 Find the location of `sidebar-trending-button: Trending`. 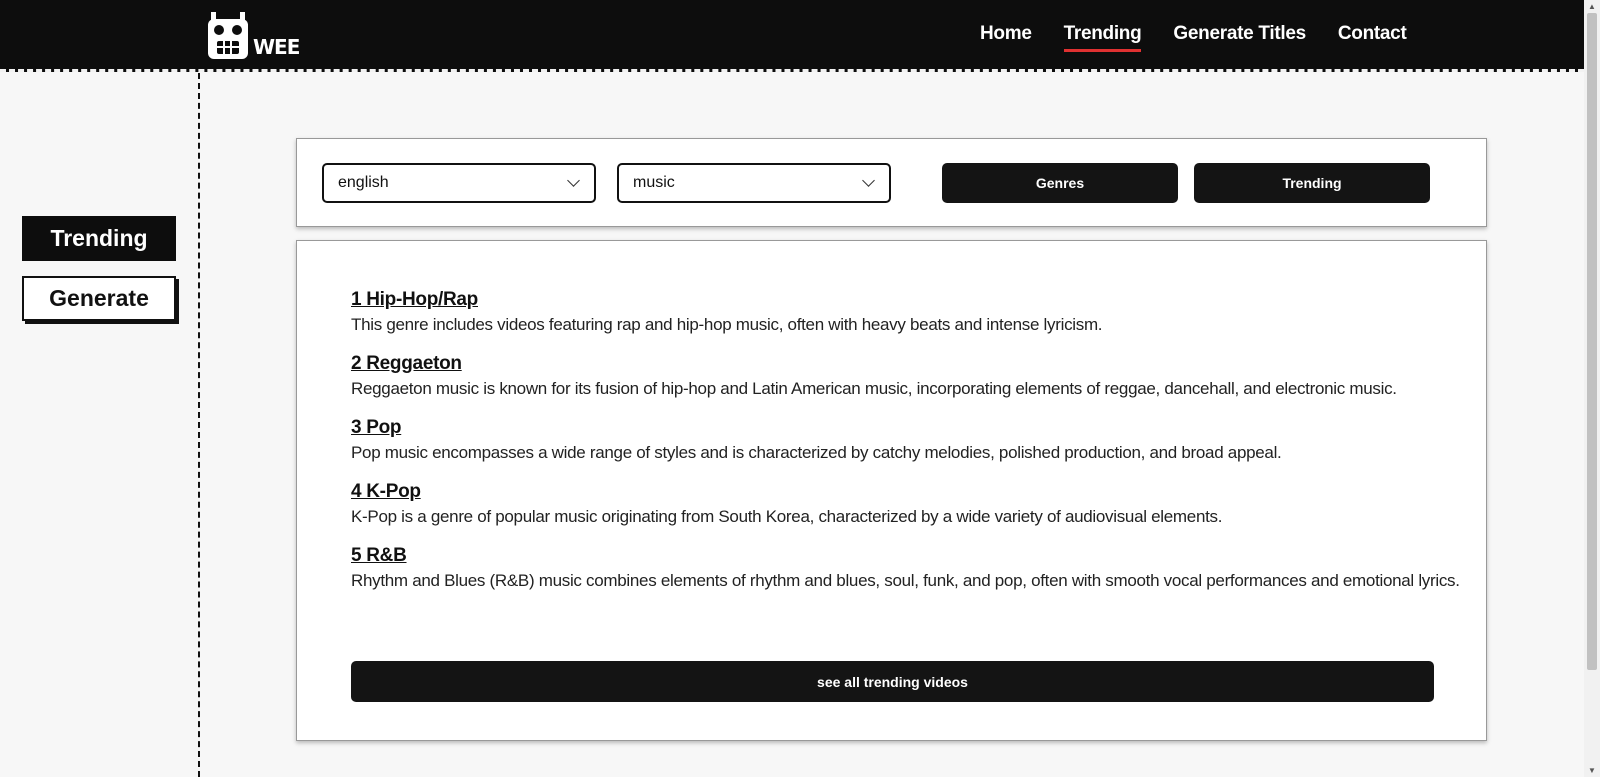

sidebar-trending-button: Trending is located at coordinates (99, 238).